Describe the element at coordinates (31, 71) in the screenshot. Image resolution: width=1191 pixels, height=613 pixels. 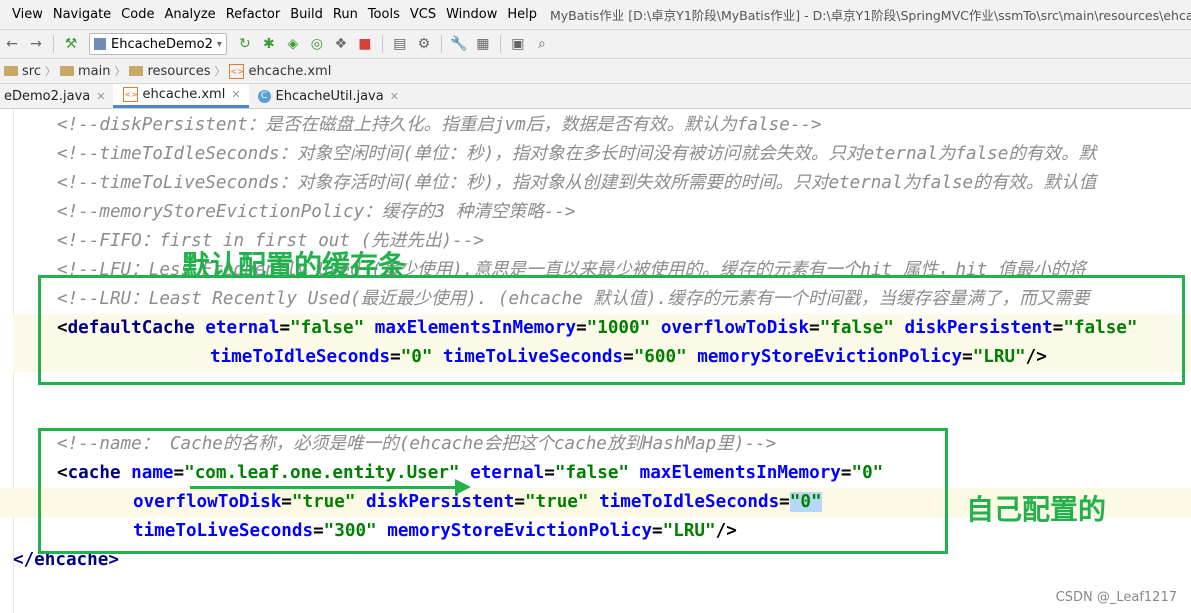
I see `breadcrumb-label: src` at that location.